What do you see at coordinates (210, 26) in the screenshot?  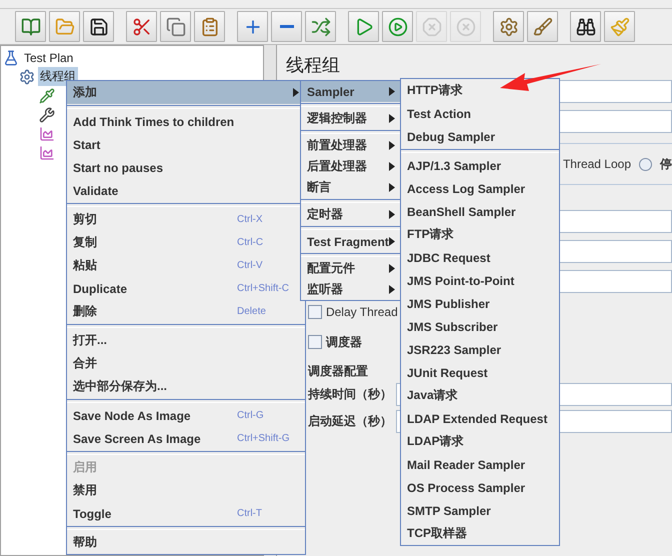 I see `paste-icon` at bounding box center [210, 26].